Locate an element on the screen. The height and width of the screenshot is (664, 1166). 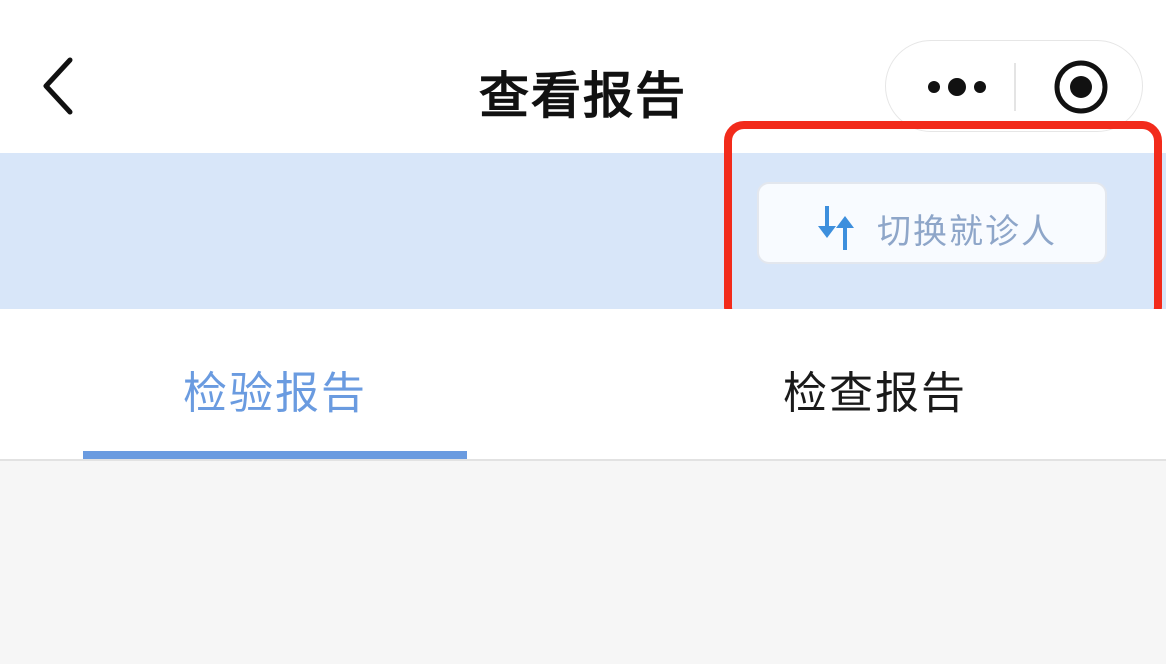
mini-program-capsule is located at coordinates (1014, 86).